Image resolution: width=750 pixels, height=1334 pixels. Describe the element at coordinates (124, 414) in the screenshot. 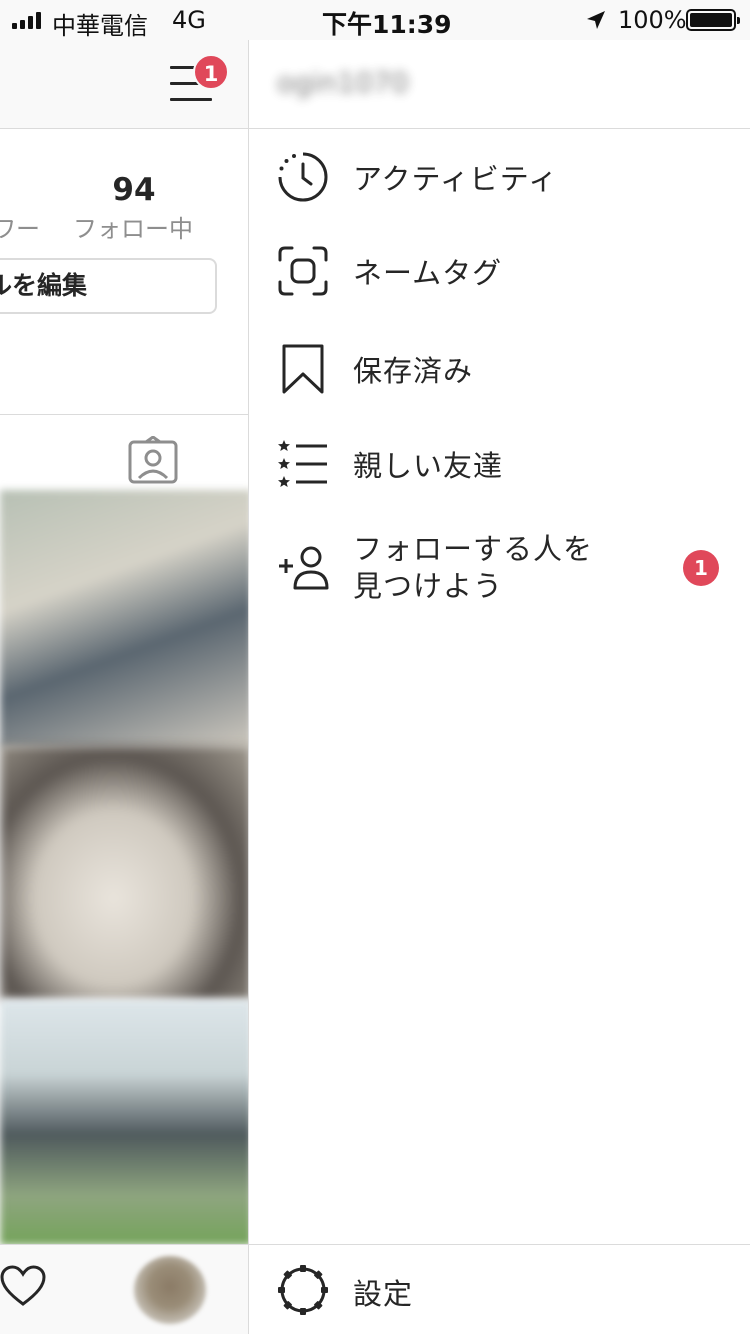

I see `profile-tab-divider` at that location.